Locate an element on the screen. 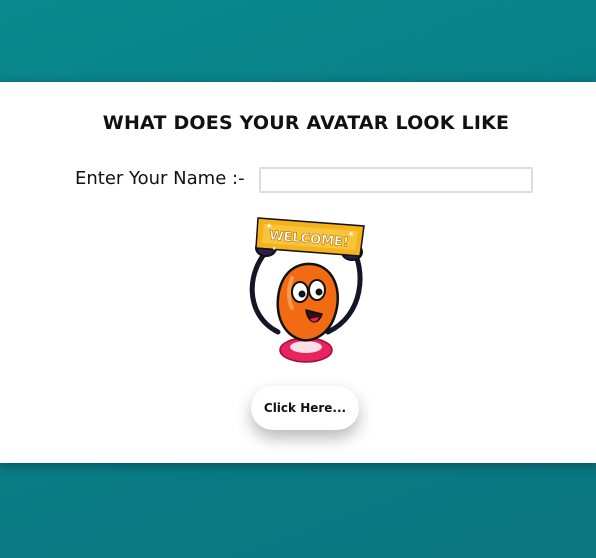 The width and height of the screenshot is (596, 558). welcome-avatar-illustration: WELCOME! ★ ★ ★ is located at coordinates (307, 290).